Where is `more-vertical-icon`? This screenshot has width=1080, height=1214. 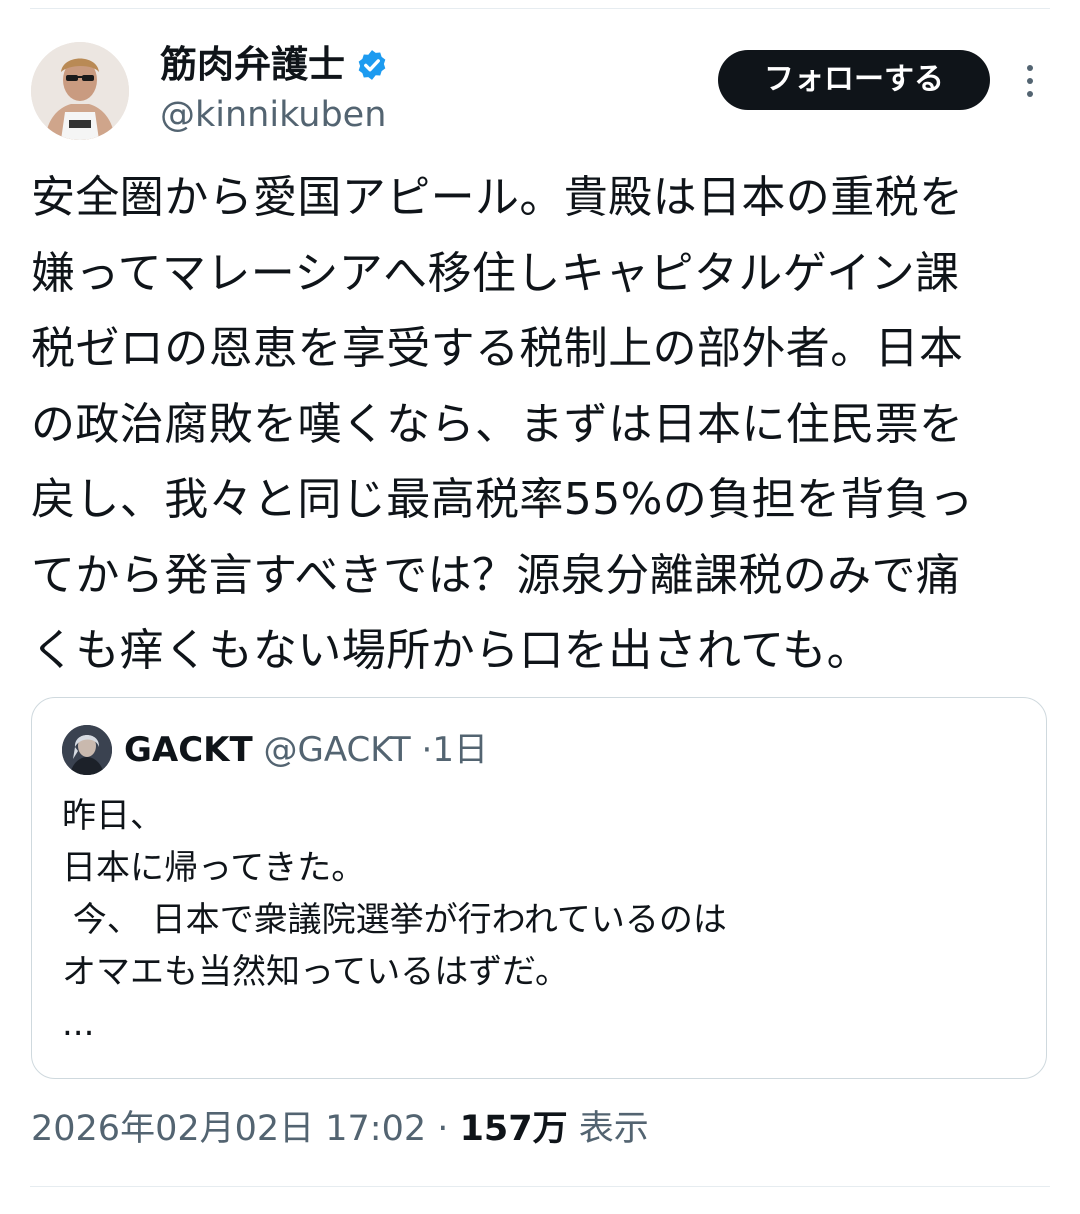
more-vertical-icon is located at coordinates (1030, 81).